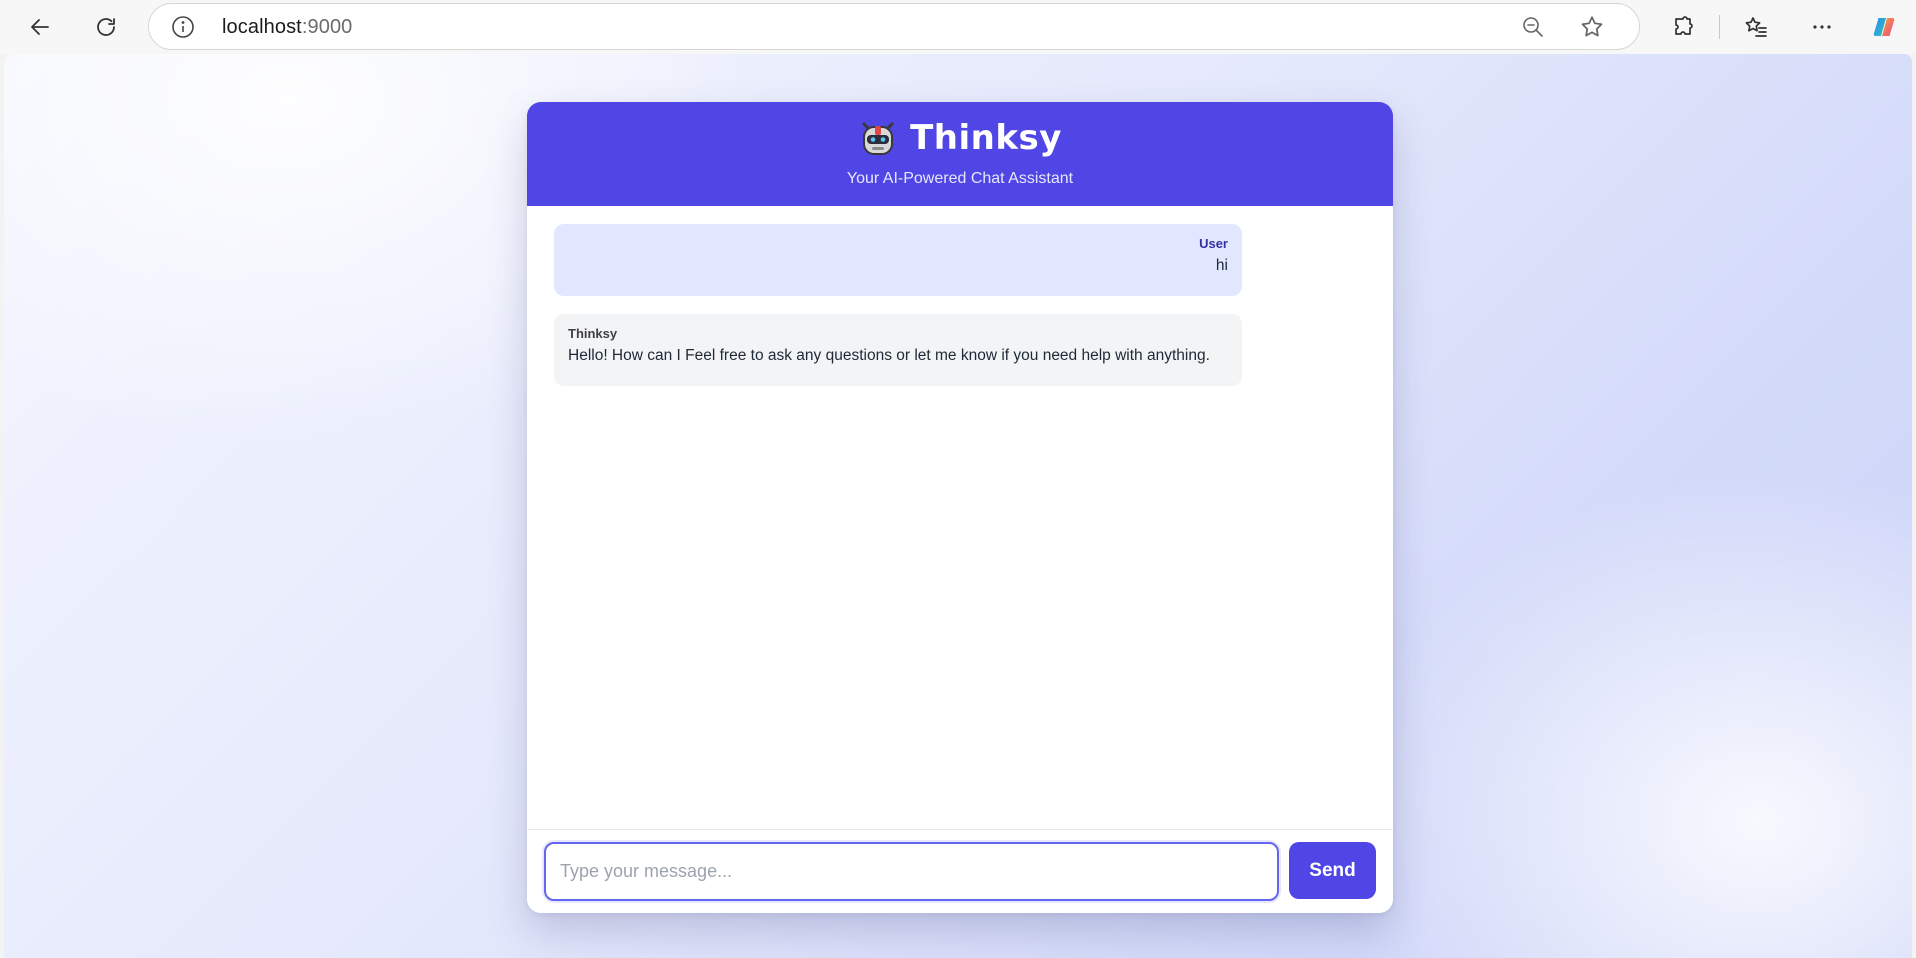 This screenshot has width=1916, height=958. I want to click on brand-row: Thinksy, so click(960, 138).